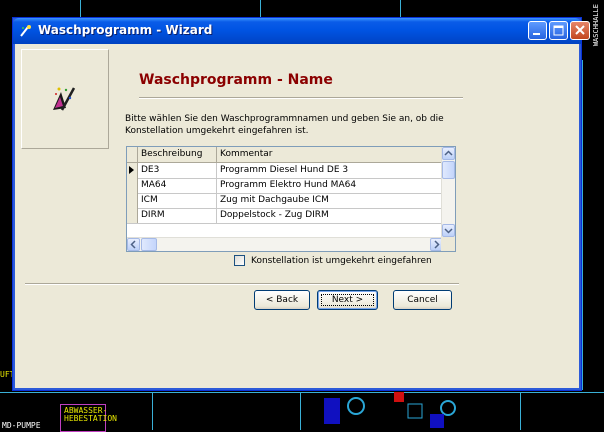  Describe the element at coordinates (177, 185) in the screenshot. I see `cell-beschreibung: MA64` at that location.